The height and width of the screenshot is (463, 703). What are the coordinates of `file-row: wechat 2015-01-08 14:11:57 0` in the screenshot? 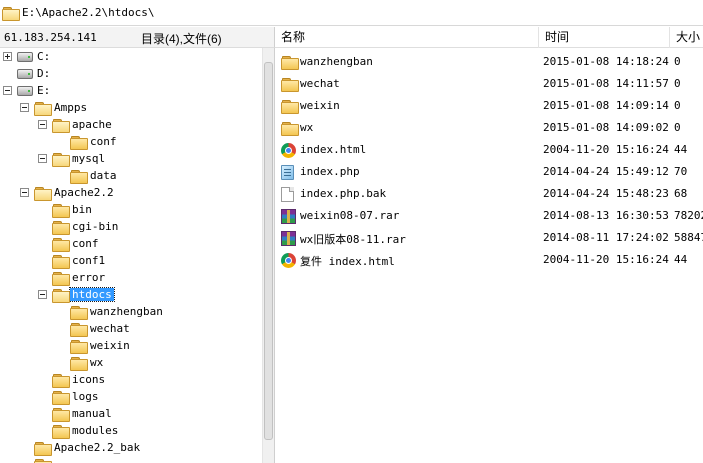 It's located at (489, 84).